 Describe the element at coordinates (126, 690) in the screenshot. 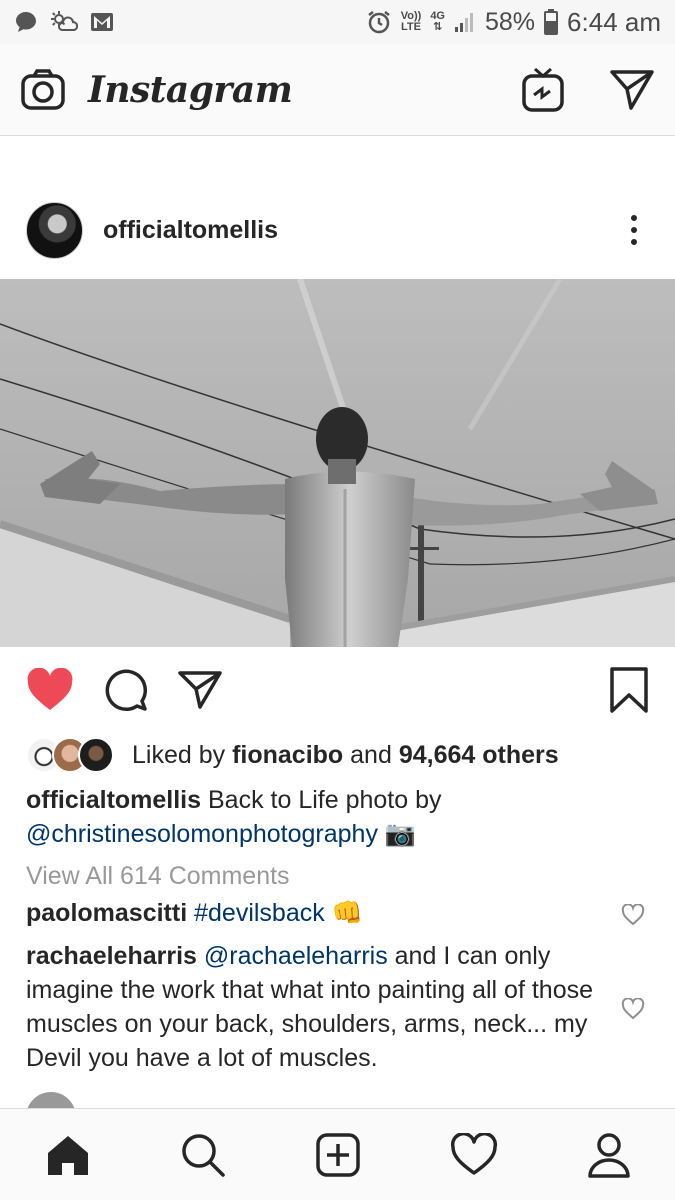

I see `comment-icon` at that location.